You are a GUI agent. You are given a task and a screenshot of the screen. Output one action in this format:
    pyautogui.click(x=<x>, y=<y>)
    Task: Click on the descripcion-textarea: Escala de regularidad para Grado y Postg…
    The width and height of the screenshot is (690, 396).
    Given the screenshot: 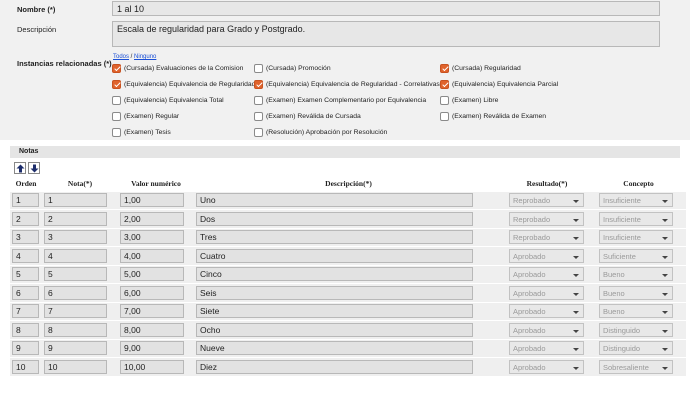 What is the action you would take?
    pyautogui.click(x=386, y=34)
    